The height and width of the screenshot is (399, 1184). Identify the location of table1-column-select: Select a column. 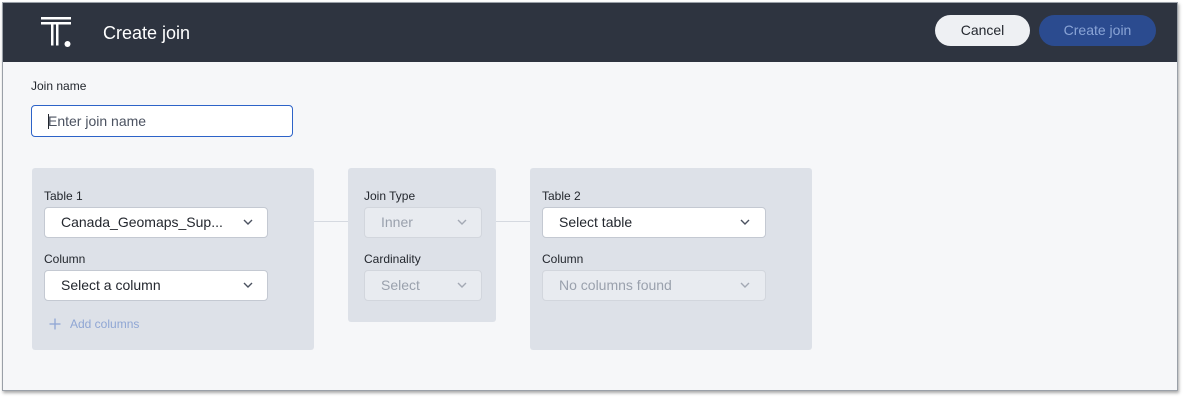
(156, 285).